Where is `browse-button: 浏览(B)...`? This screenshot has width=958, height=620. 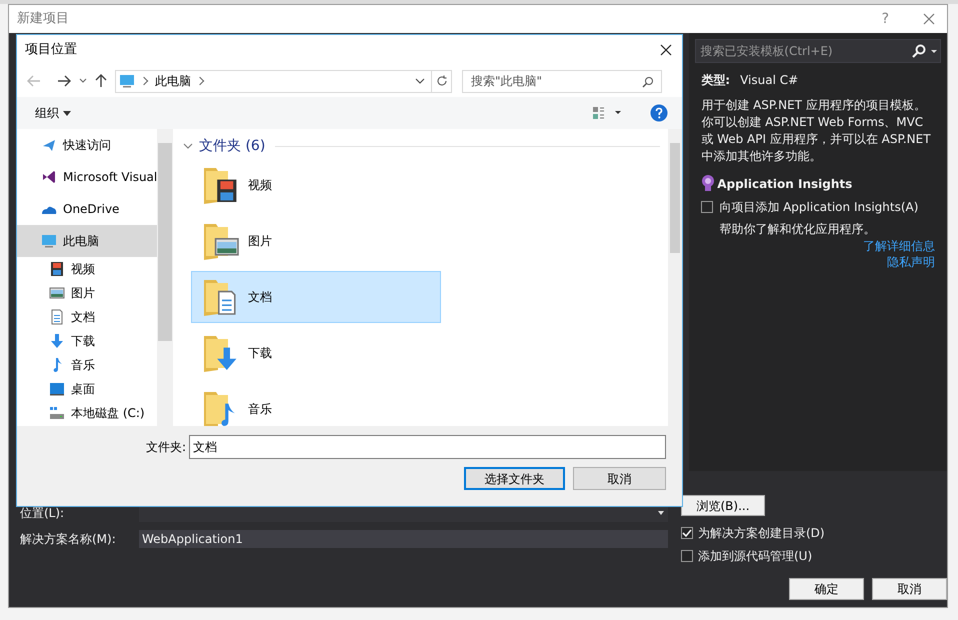 browse-button: 浏览(B)... is located at coordinates (723, 505).